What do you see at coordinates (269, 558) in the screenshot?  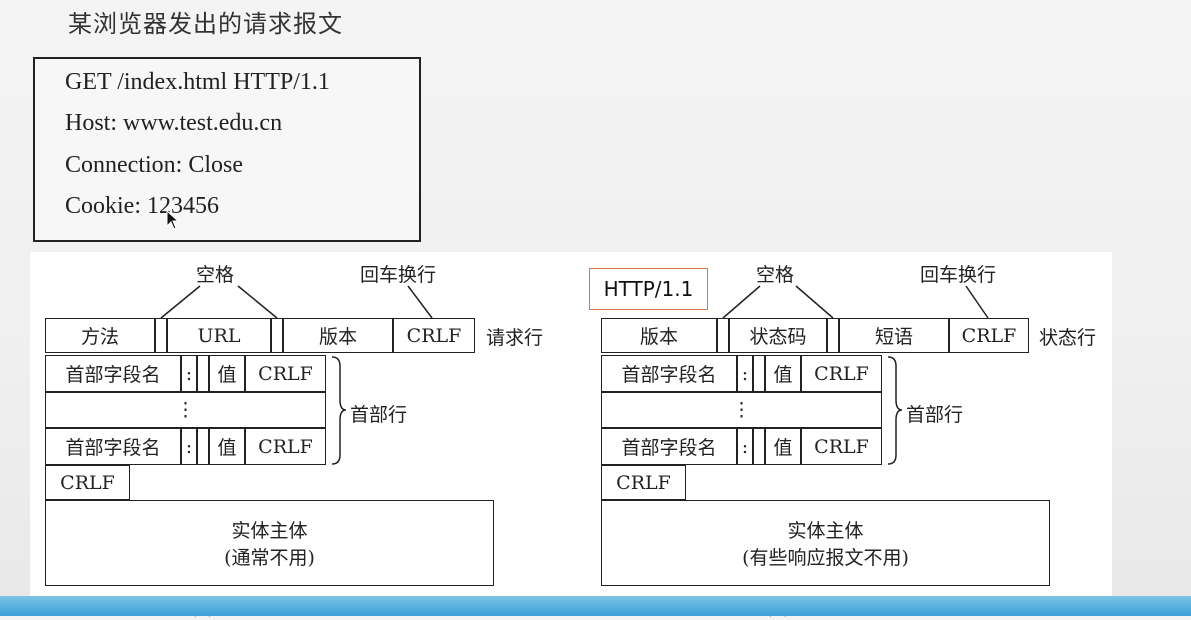 I see `entity-body-note: (通常不用)` at bounding box center [269, 558].